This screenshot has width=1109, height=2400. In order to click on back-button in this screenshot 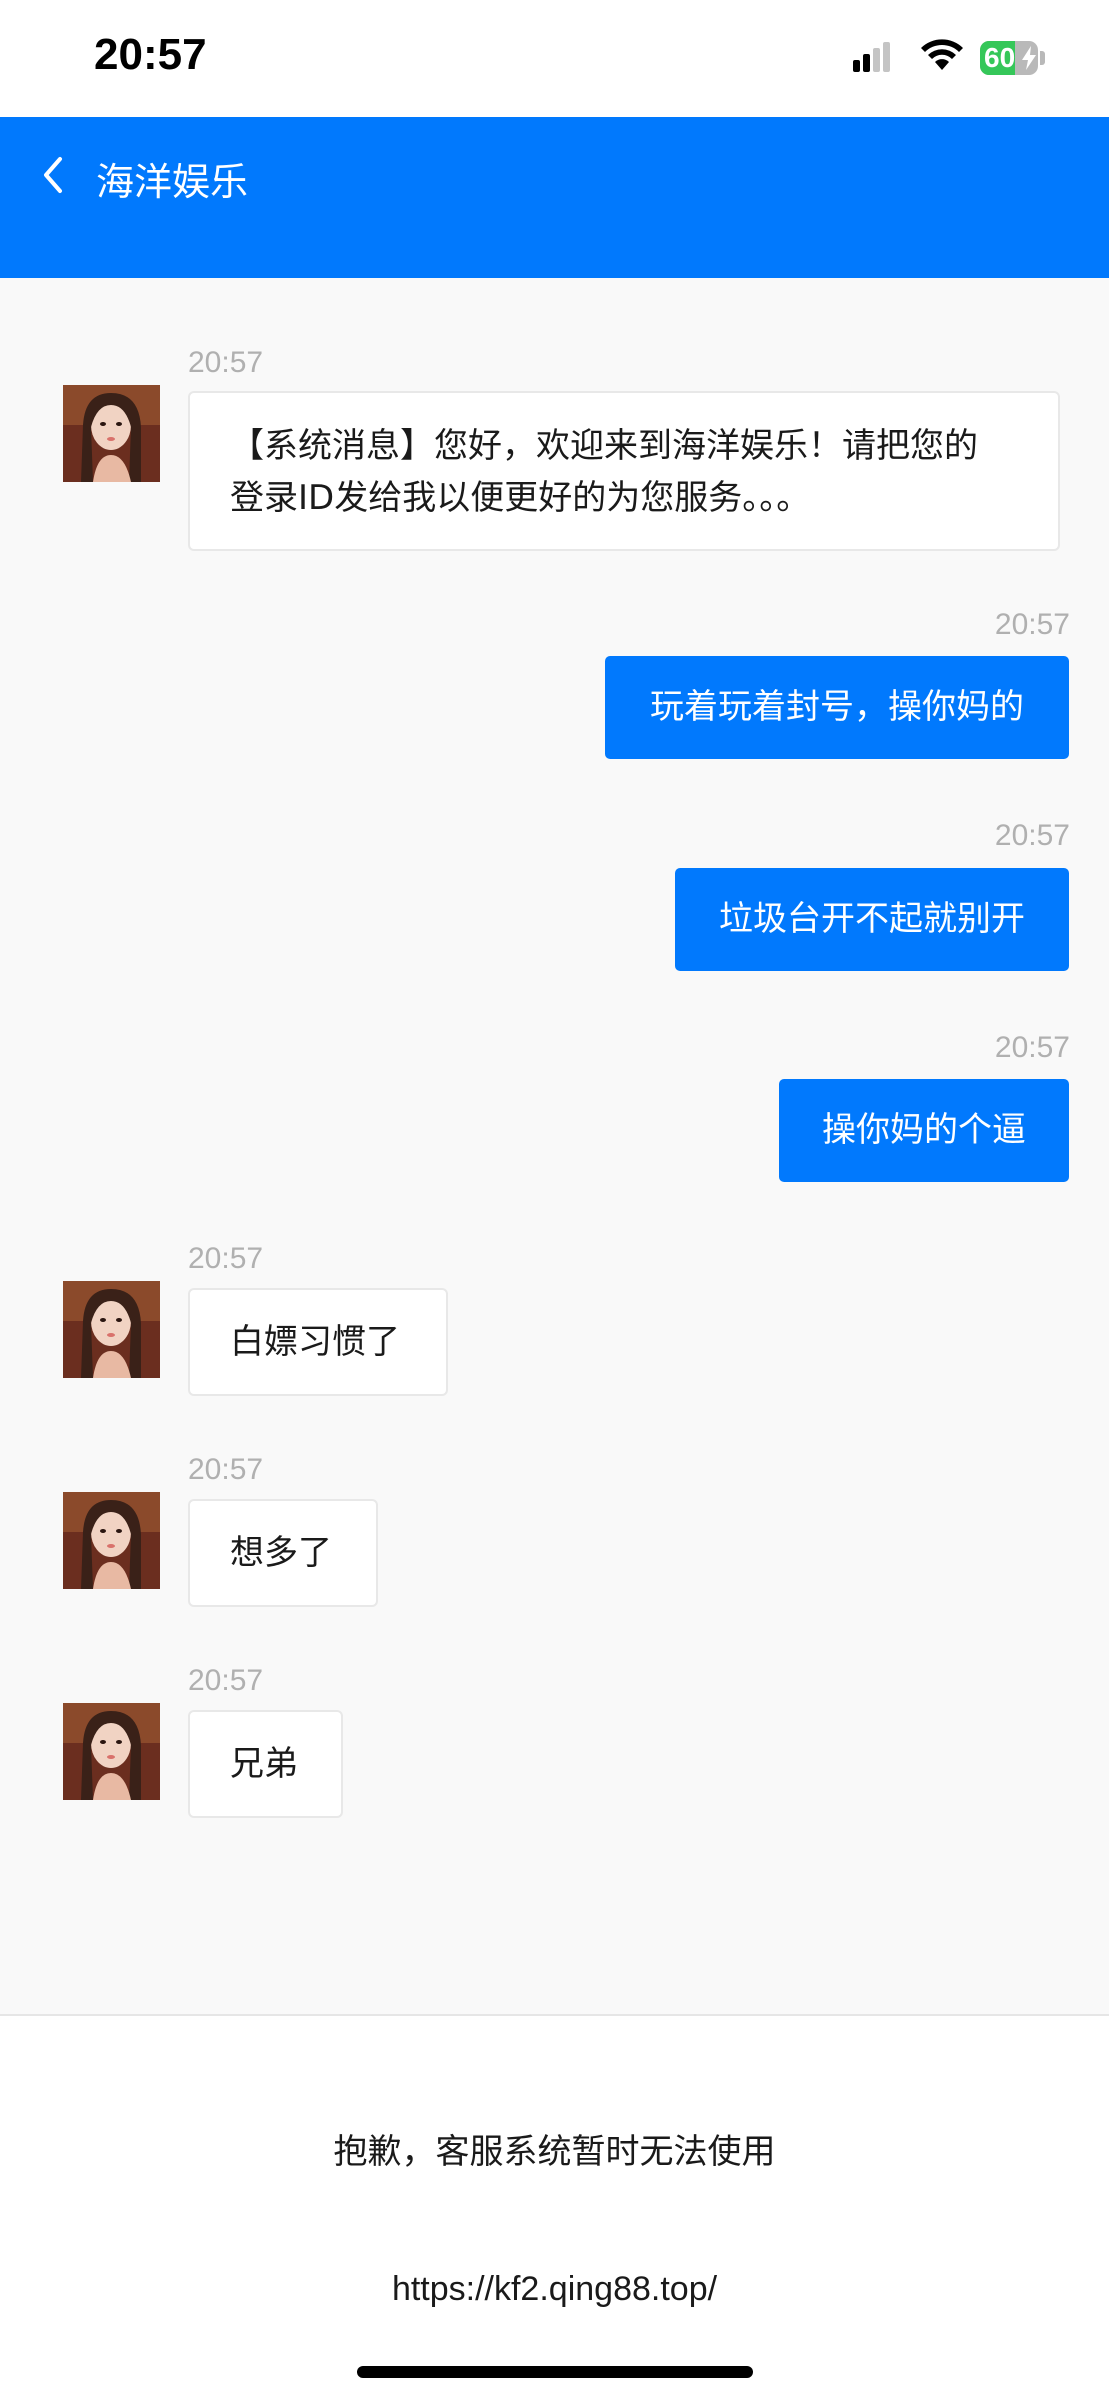, I will do `click(55, 175)`.